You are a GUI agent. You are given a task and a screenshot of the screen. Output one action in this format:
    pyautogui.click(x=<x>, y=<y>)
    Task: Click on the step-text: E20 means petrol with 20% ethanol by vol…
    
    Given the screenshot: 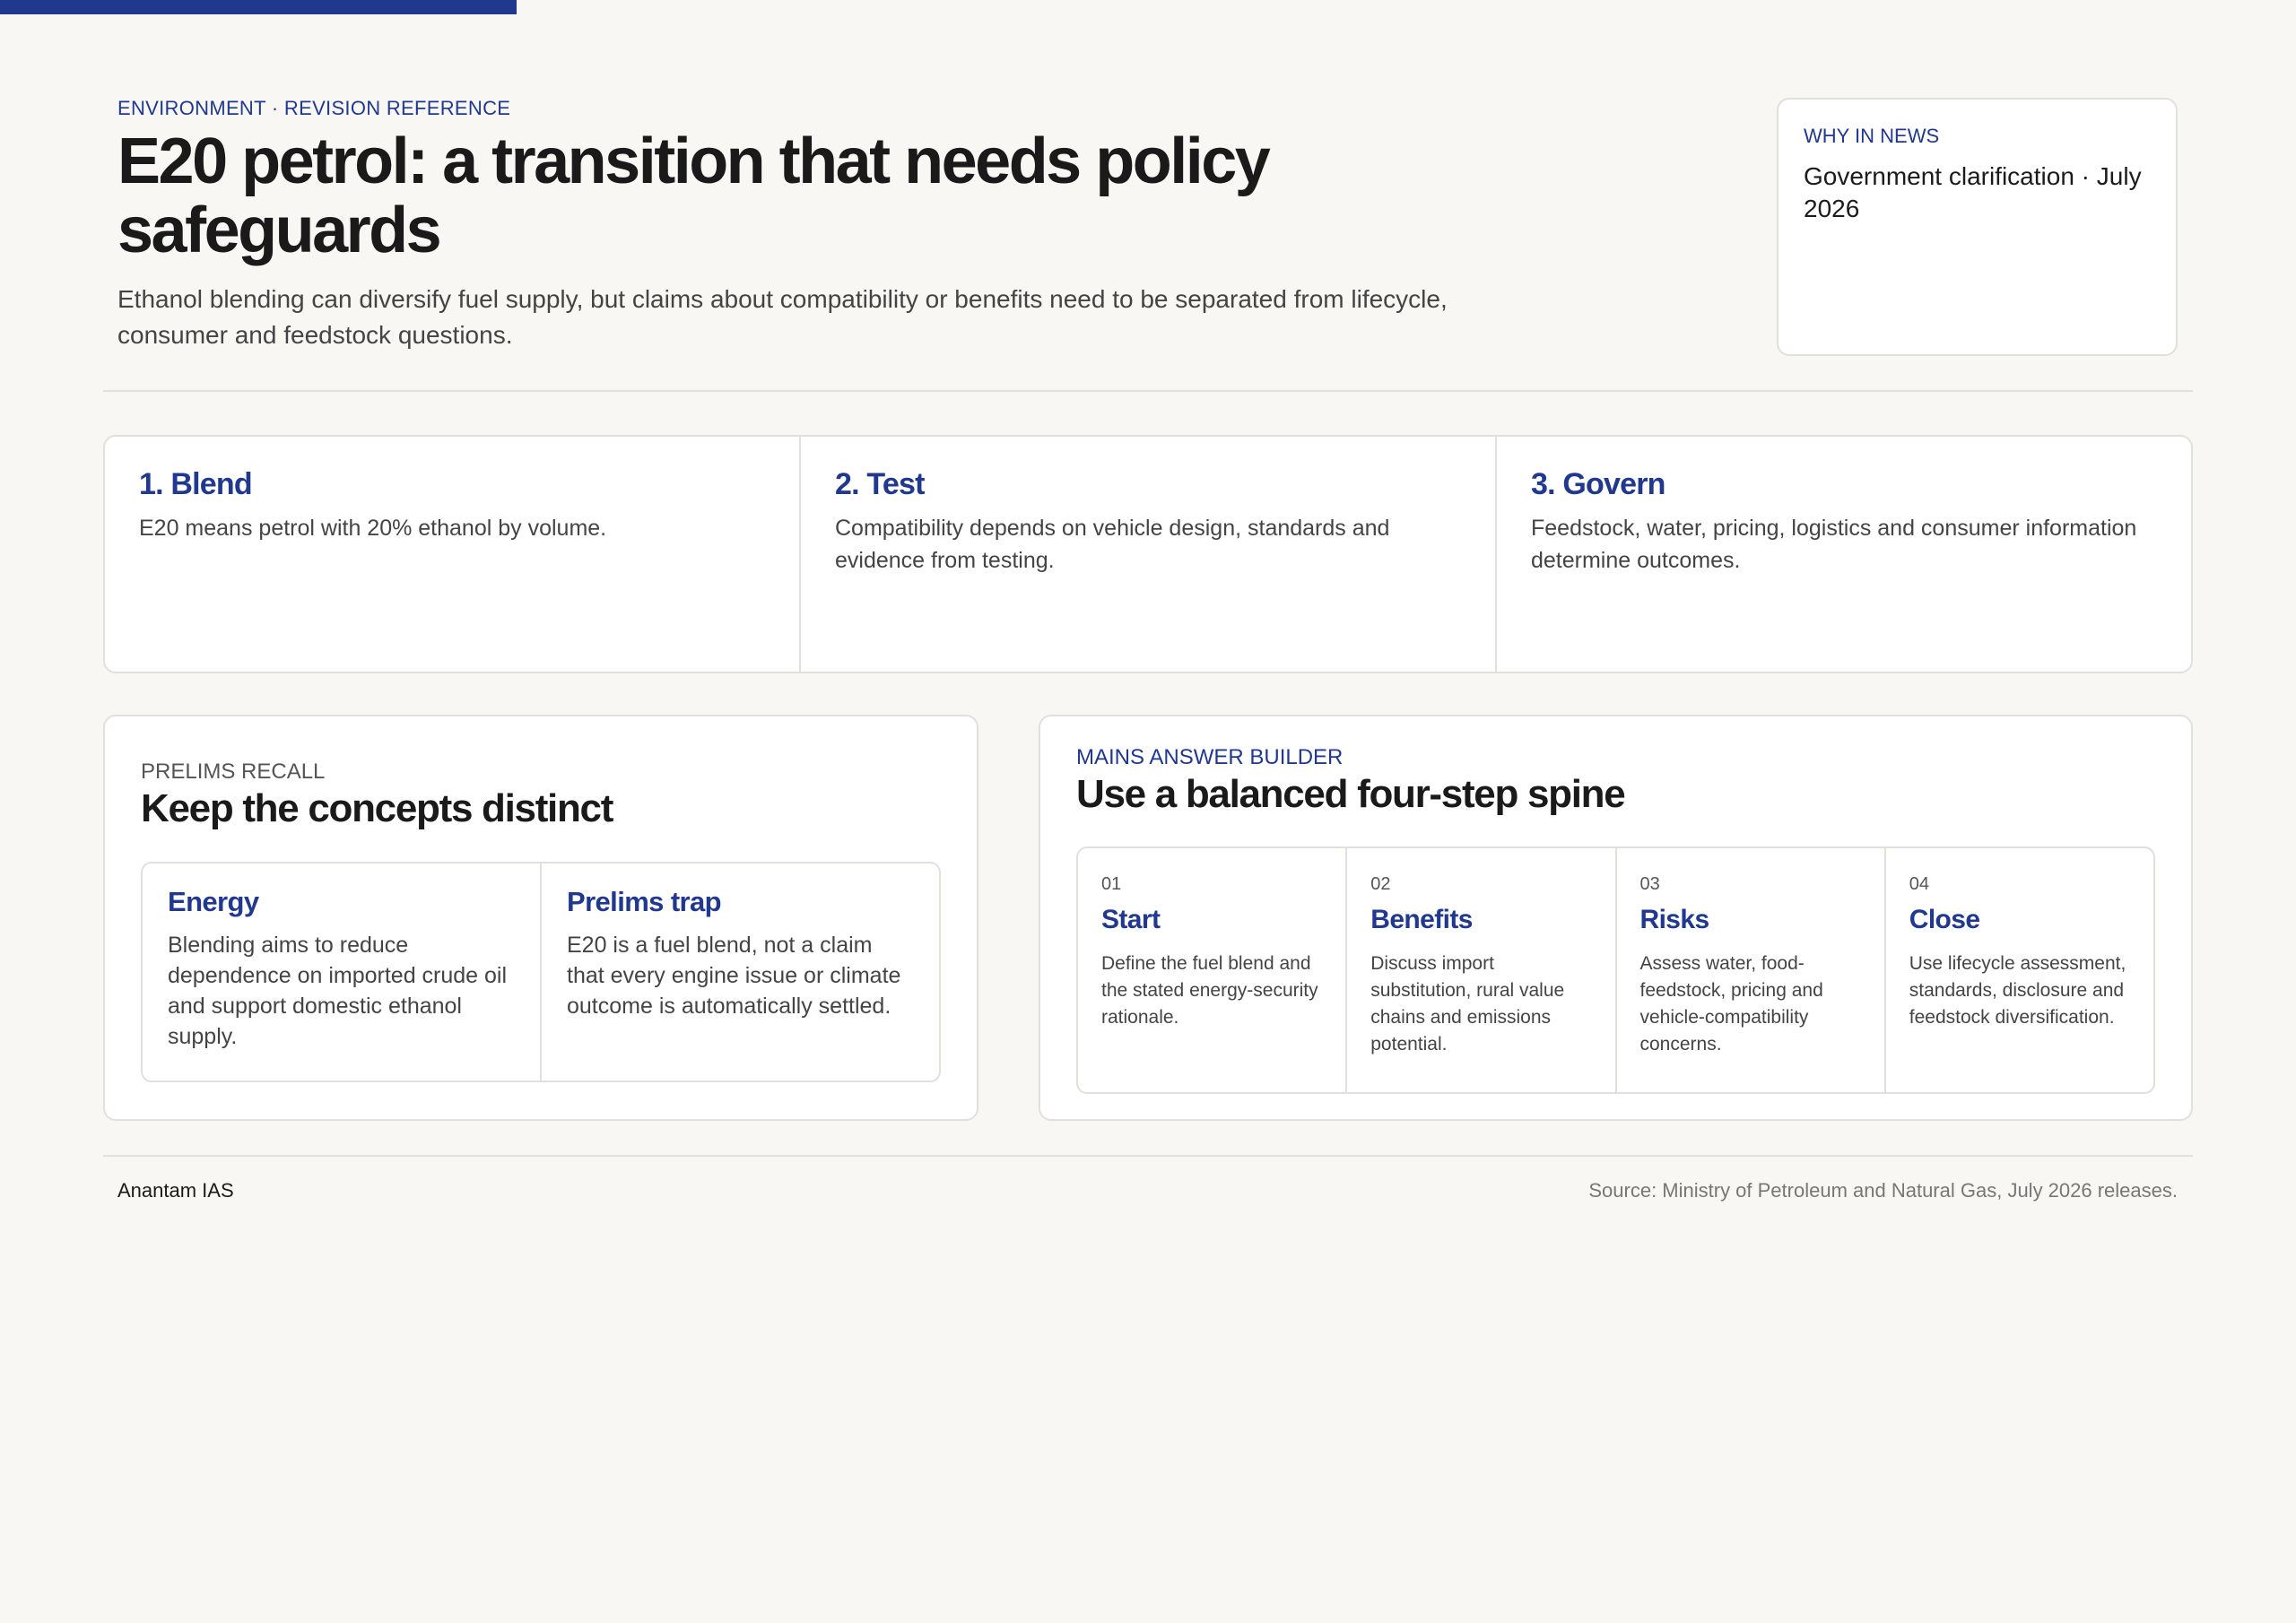 What is the action you would take?
    pyautogui.click(x=373, y=528)
    